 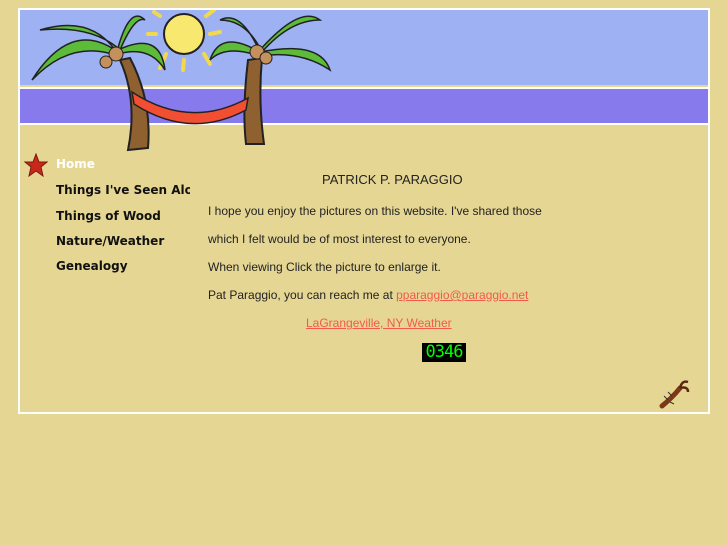 What do you see at coordinates (462, 295) in the screenshot?
I see `email-link: pparaggio@paraggio.net` at bounding box center [462, 295].